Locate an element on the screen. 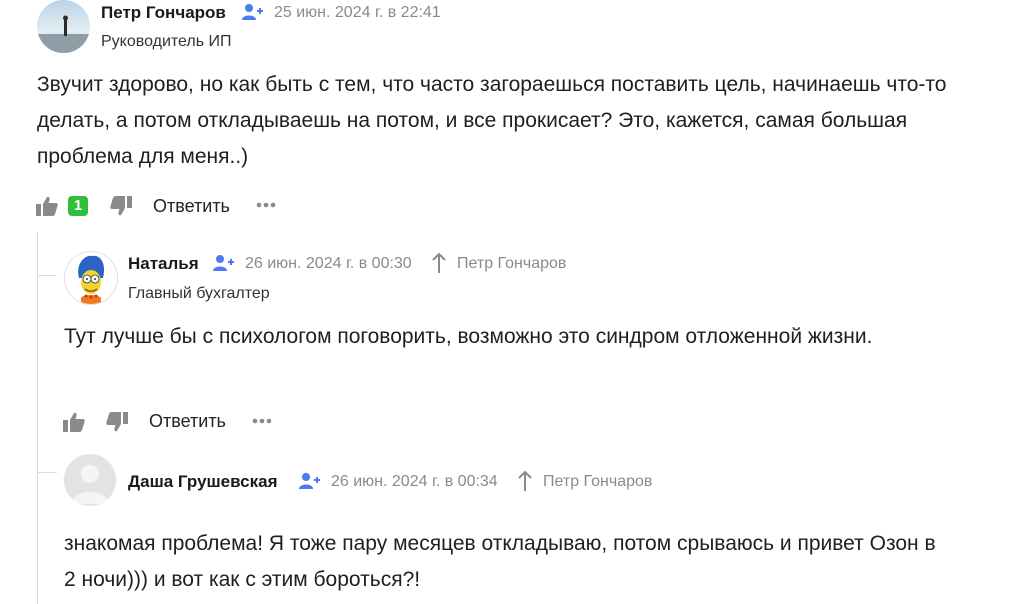 Image resolution: width=1013 pixels, height=604 pixels. thread-line is located at coordinates (37, 418).